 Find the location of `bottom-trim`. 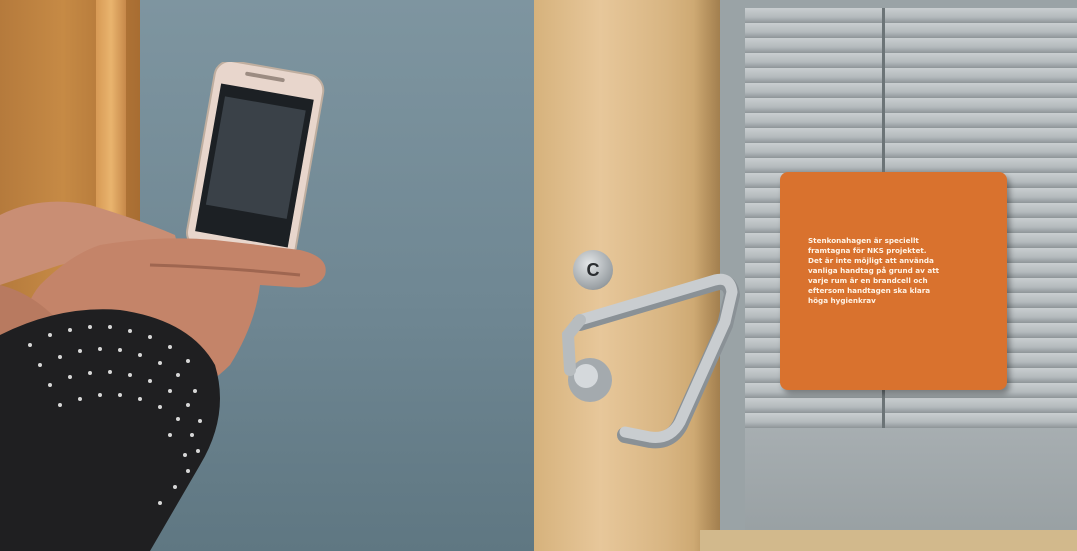

bottom-trim is located at coordinates (888, 540).